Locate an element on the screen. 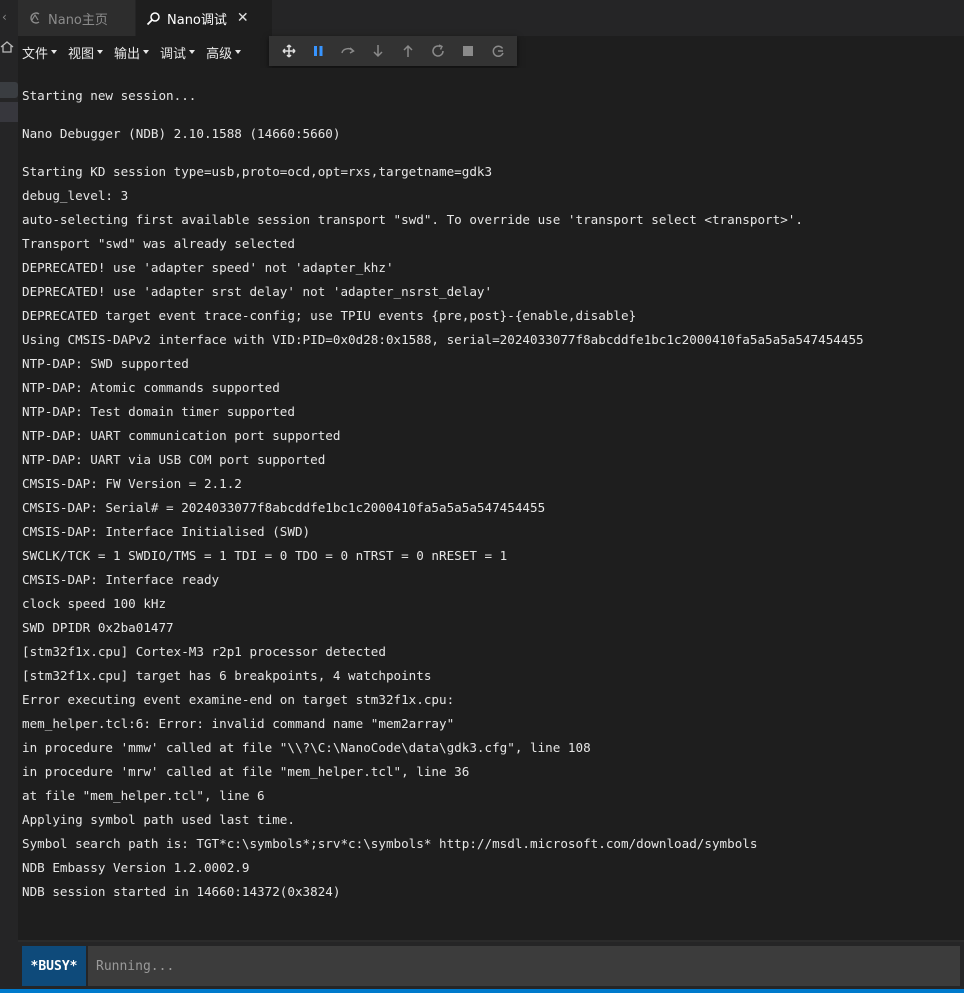 Image resolution: width=964 pixels, height=993 pixels. disconnect-icon is located at coordinates (498, 51).